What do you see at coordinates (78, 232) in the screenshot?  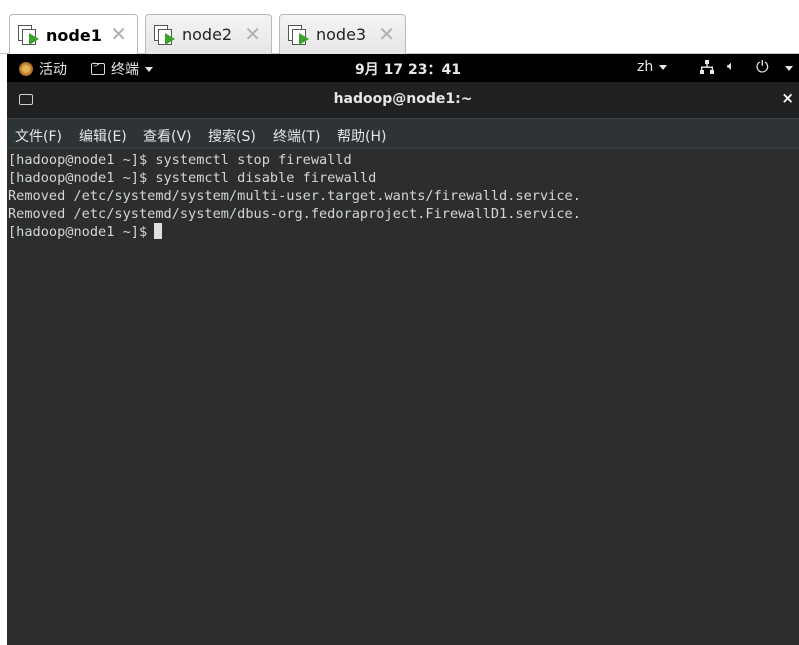 I see `terminal-prompt: [hadoop@node1 ~]$` at bounding box center [78, 232].